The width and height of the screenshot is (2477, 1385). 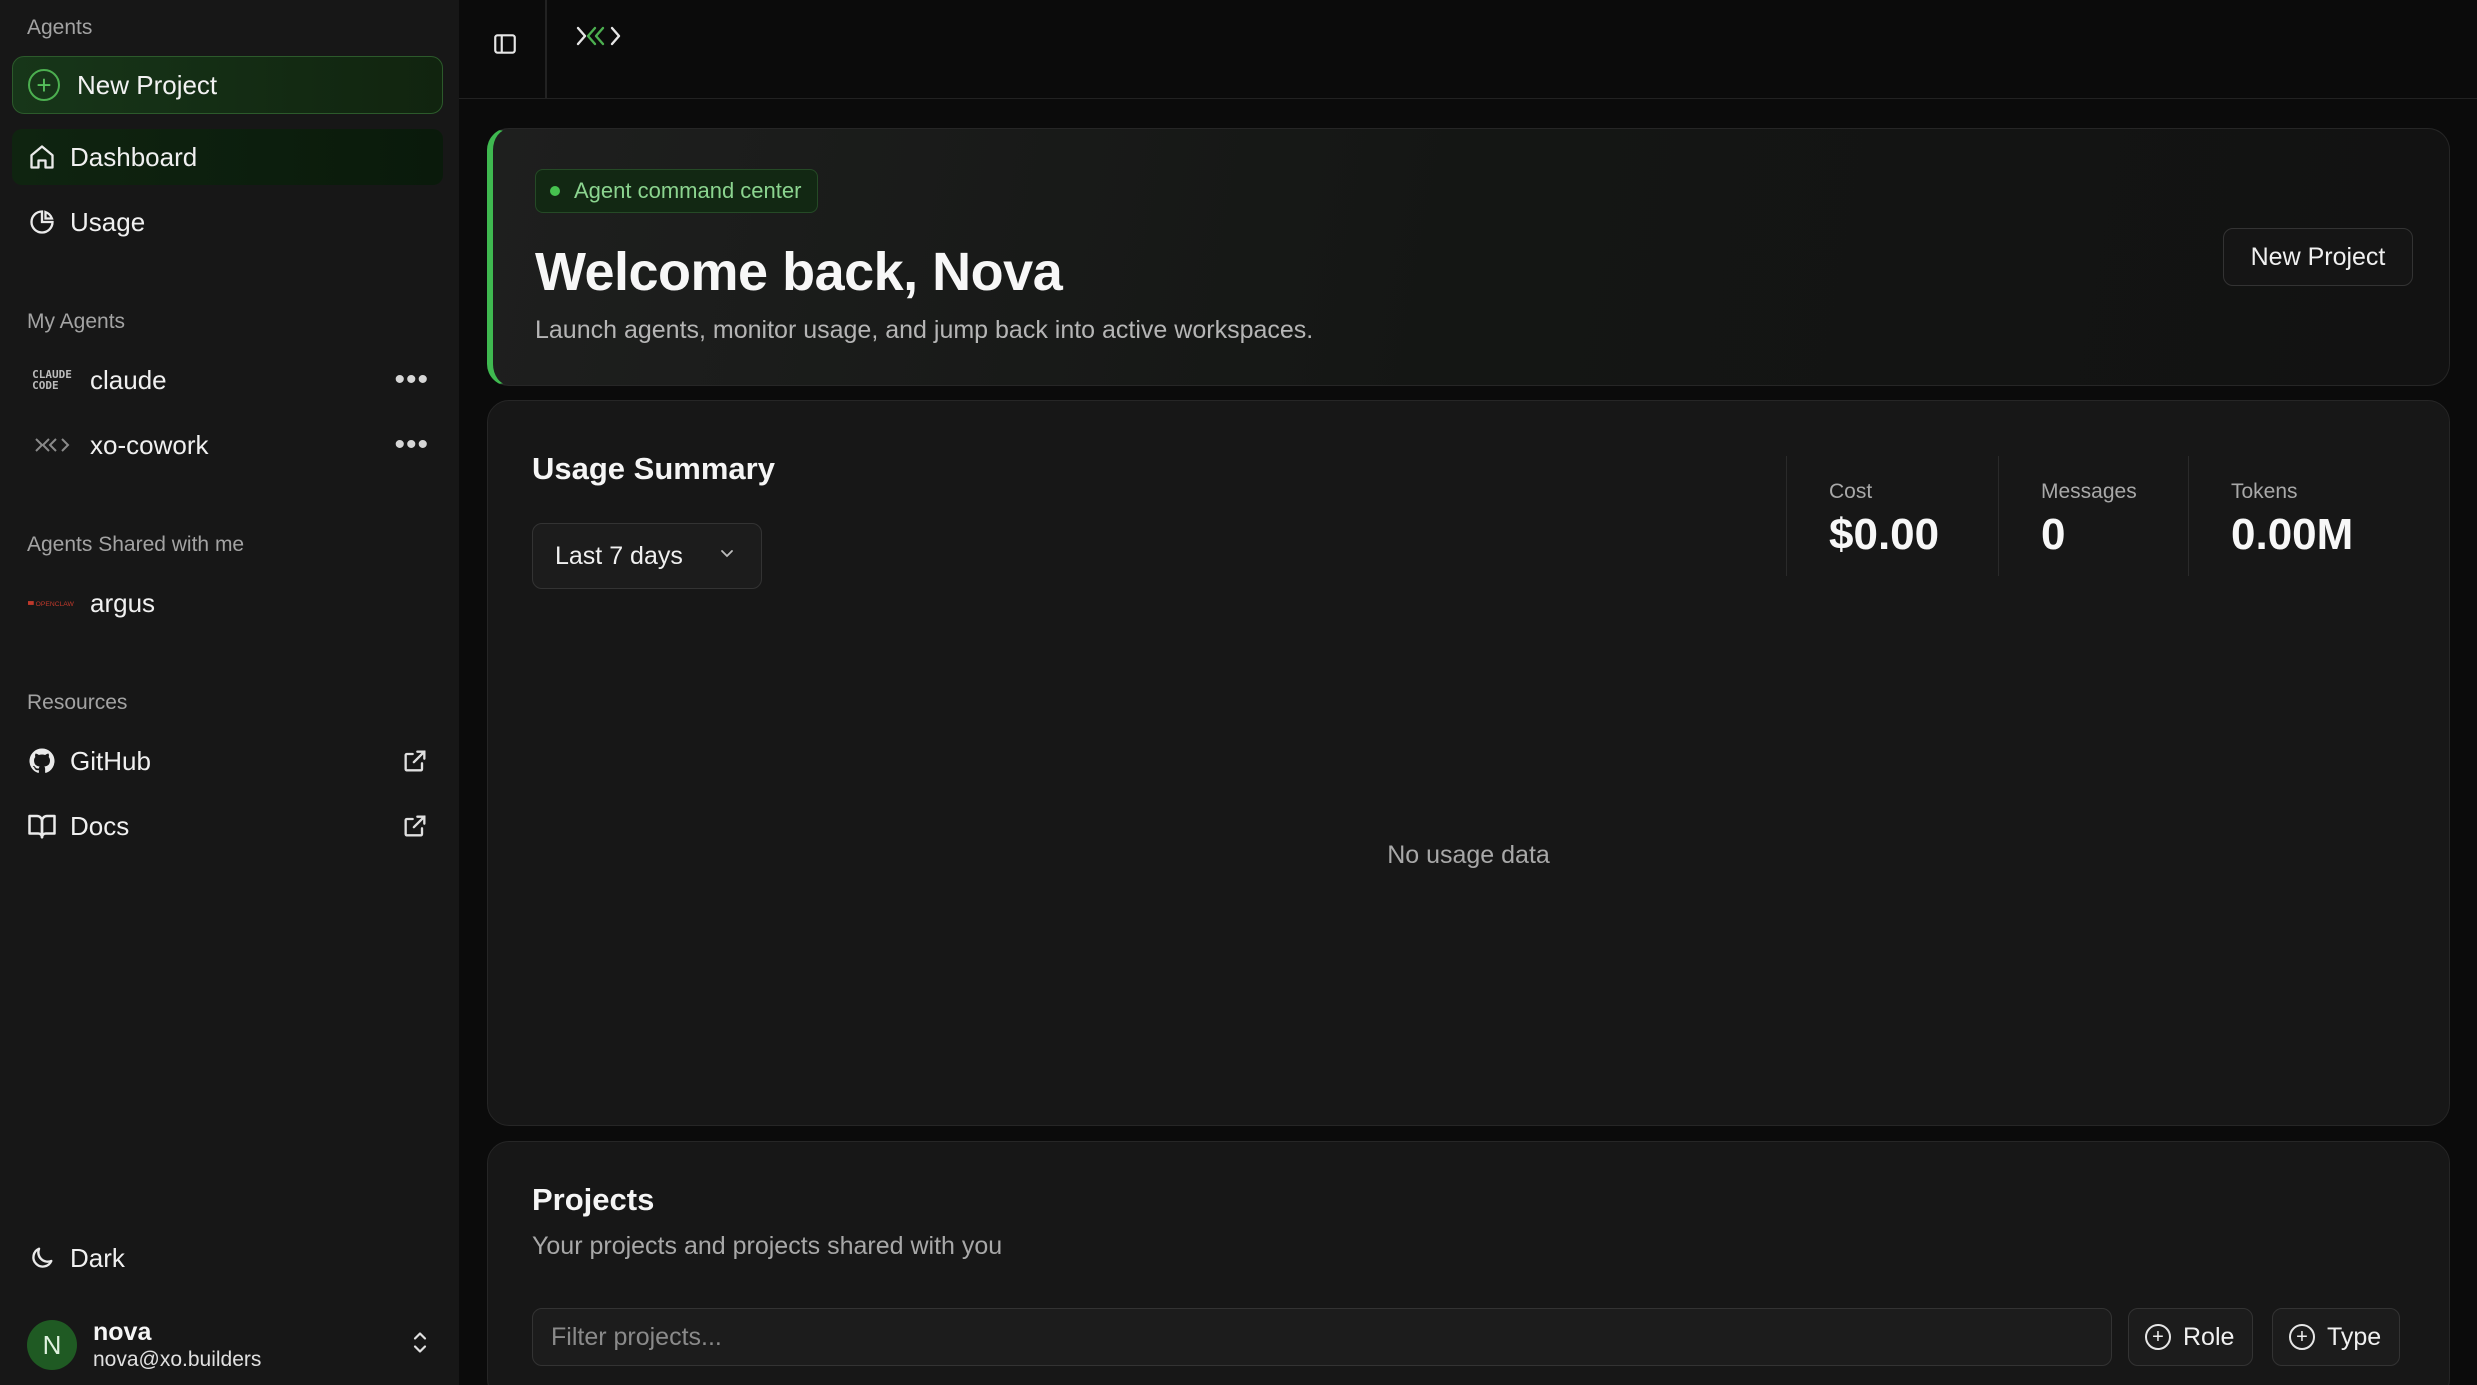 I want to click on theme-label: Dark, so click(x=97, y=1257).